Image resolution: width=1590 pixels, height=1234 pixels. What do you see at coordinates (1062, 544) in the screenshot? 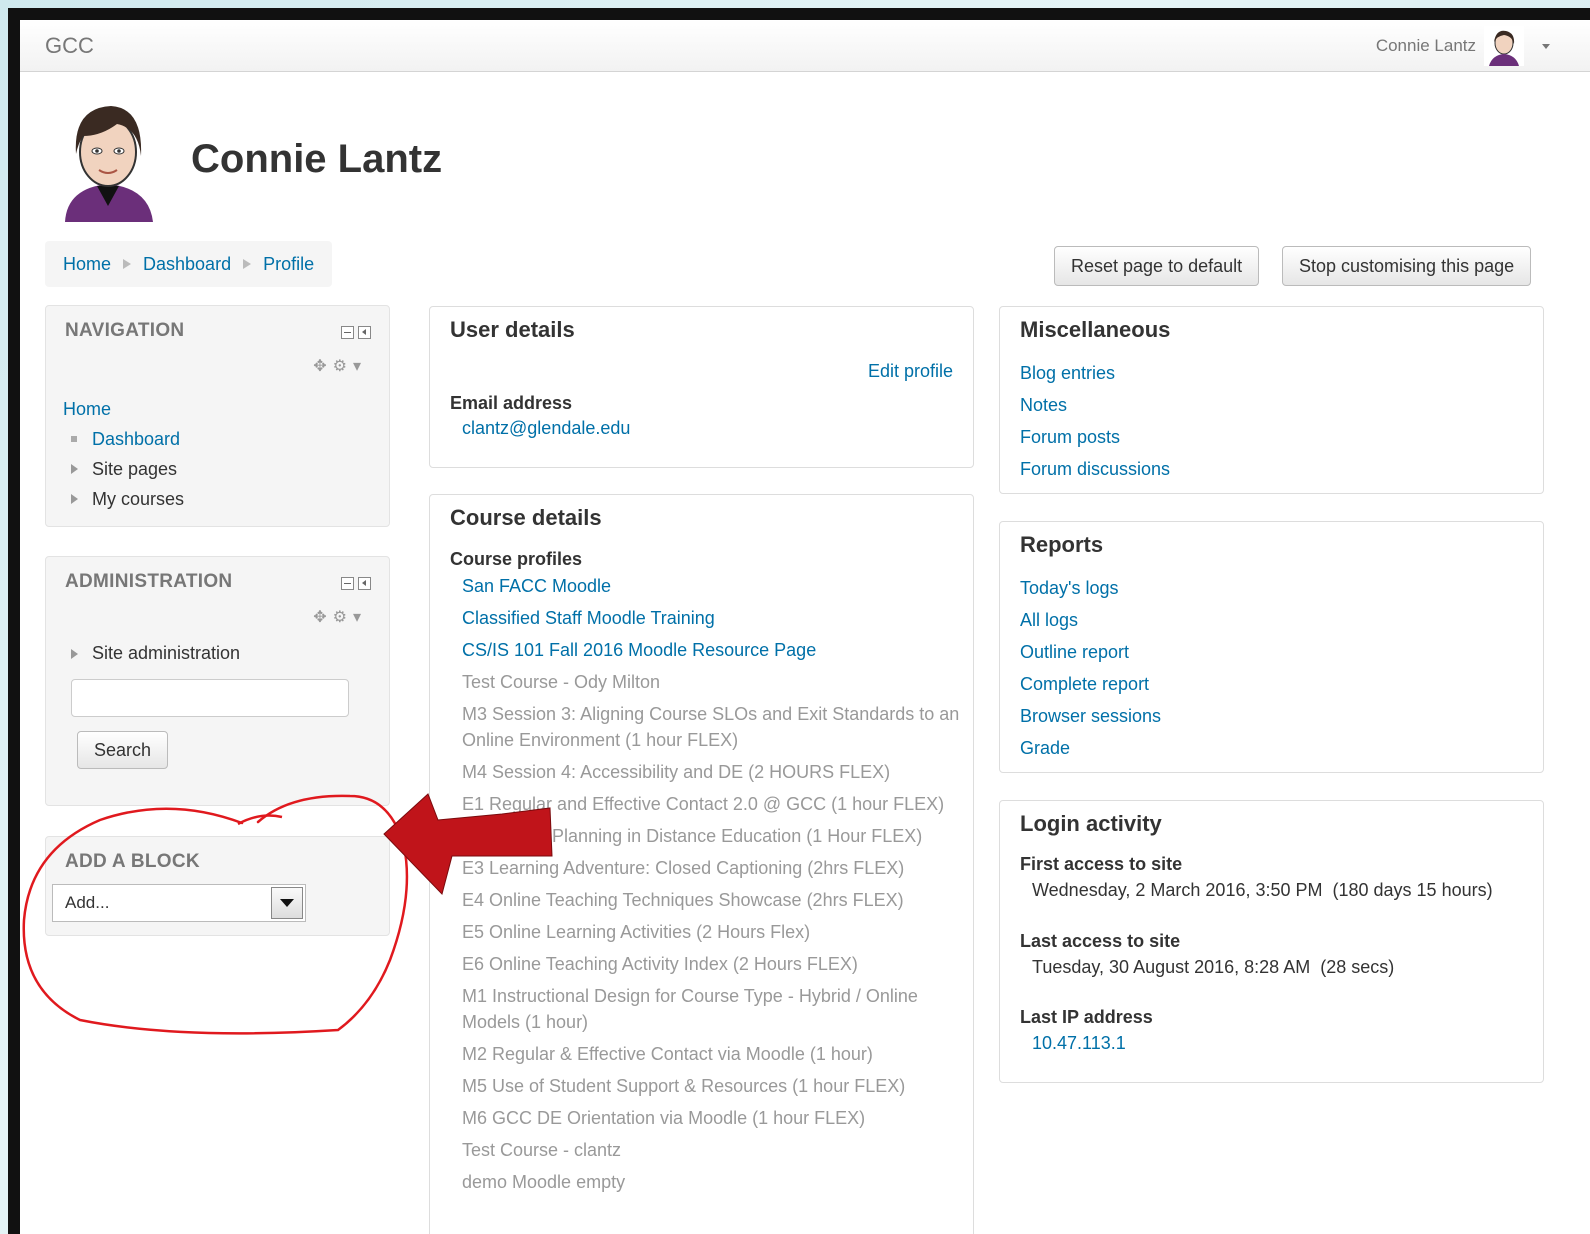
I see `reports-title: Reports` at bounding box center [1062, 544].